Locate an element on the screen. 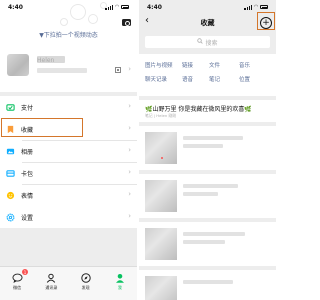 The width and height of the screenshot is (320, 300). menu-item-settings: 设置 › is located at coordinates (68, 217).